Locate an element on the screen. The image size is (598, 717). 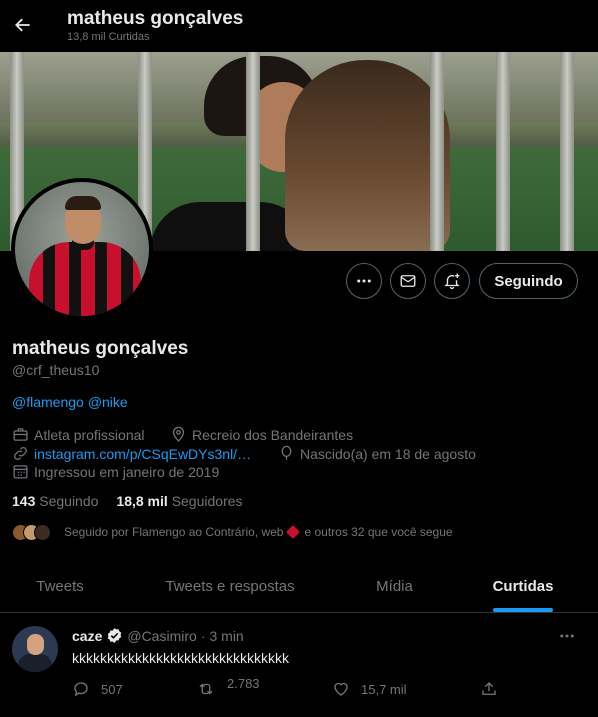
avatar-shirt is located at coordinates (85, 279).